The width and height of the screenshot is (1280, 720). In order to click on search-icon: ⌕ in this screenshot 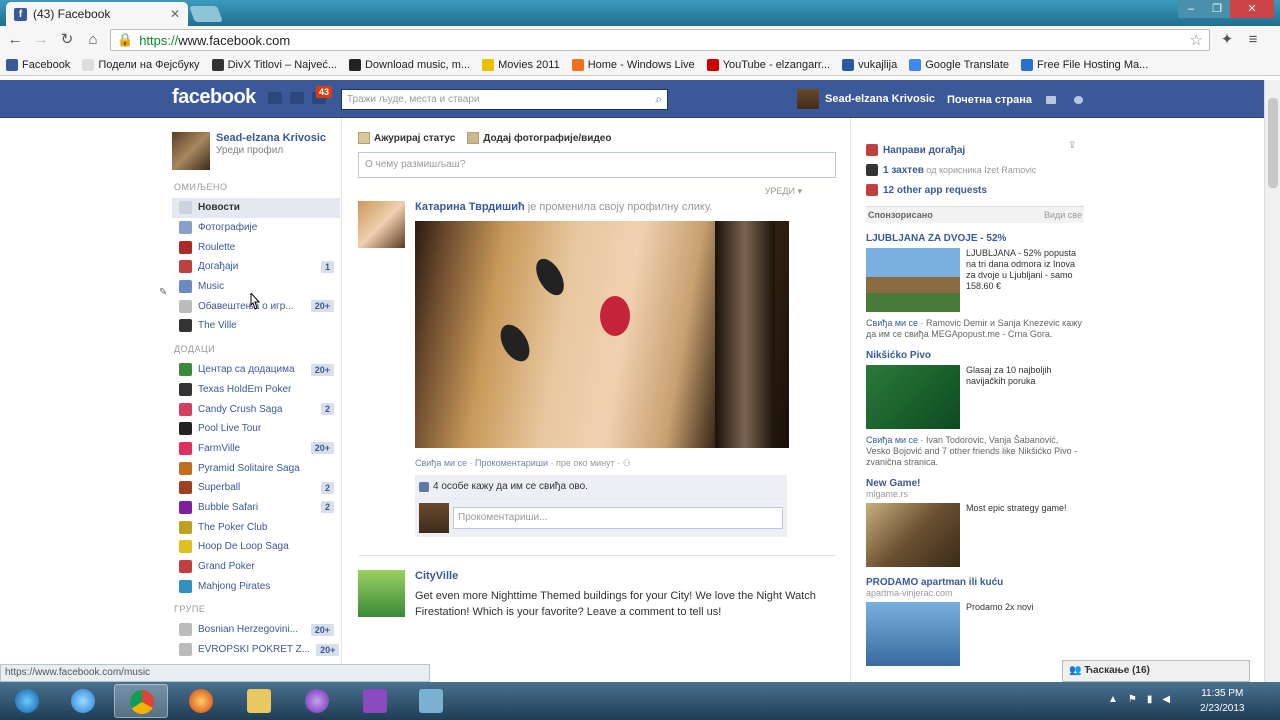, I will do `click(658, 99)`.